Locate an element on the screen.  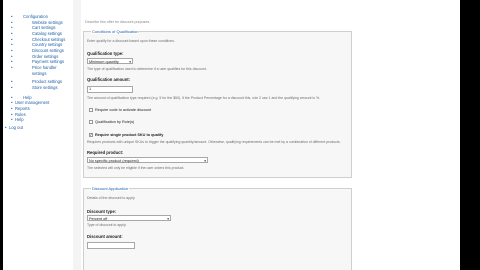
qualification-type-select: Minimum quantity ▾ is located at coordinates (110, 61).